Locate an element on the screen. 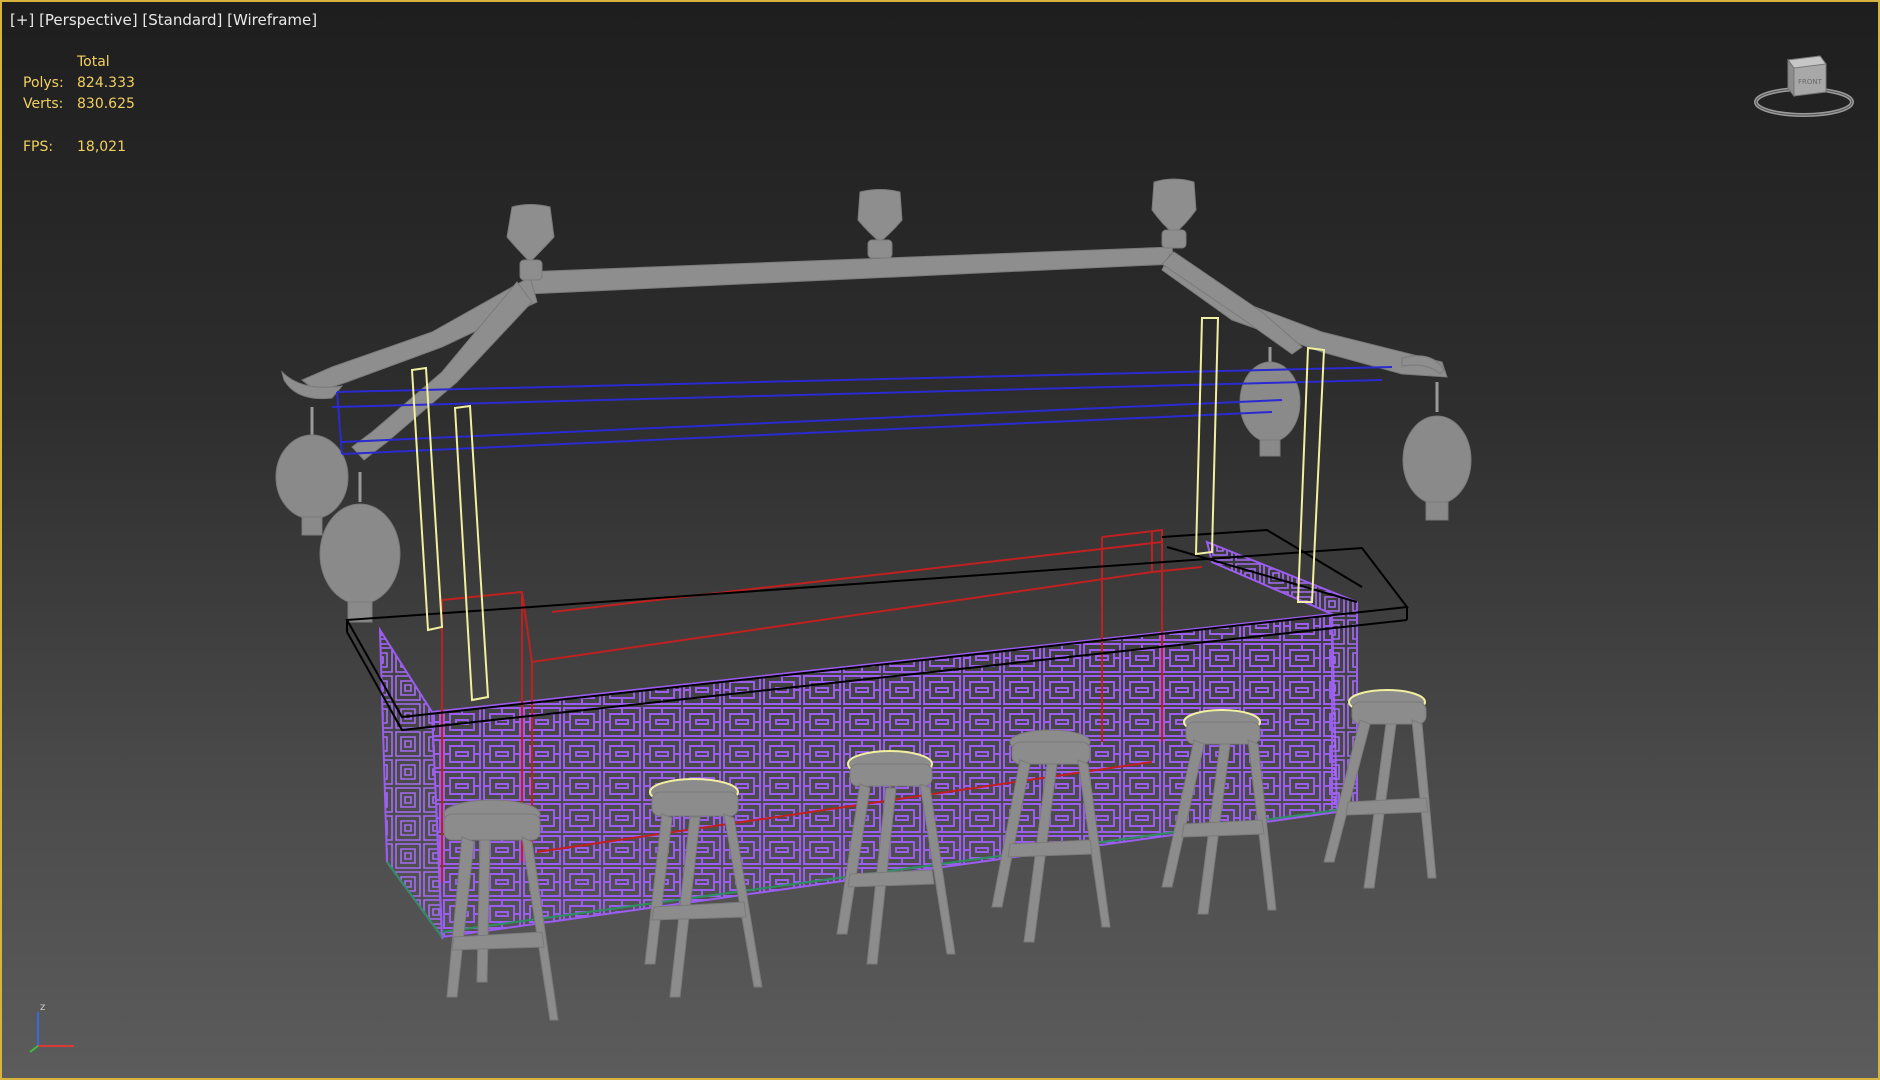  y-axis-line is located at coordinates (34, 1049).